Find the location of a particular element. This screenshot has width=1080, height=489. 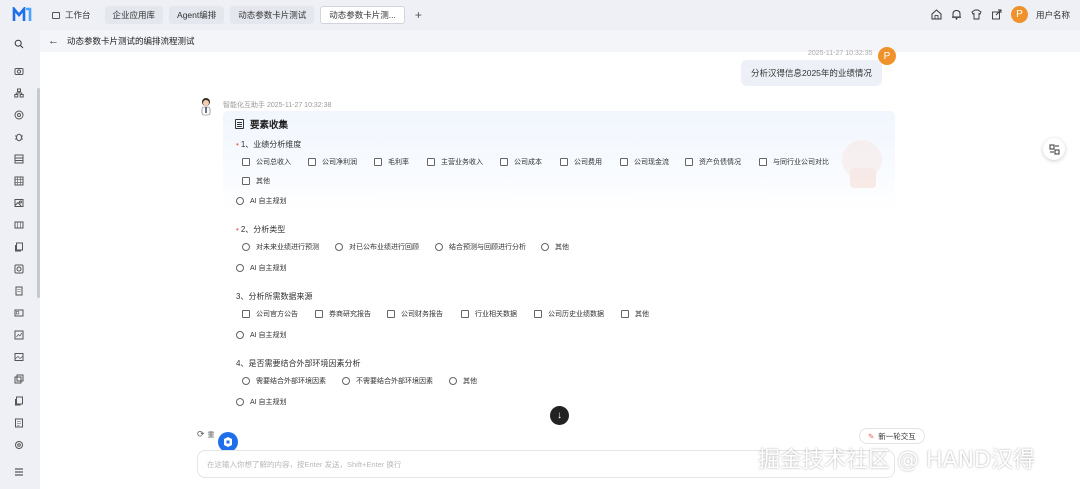

radio-option: 对已公布业绩进行回顾 is located at coordinates (377, 247).